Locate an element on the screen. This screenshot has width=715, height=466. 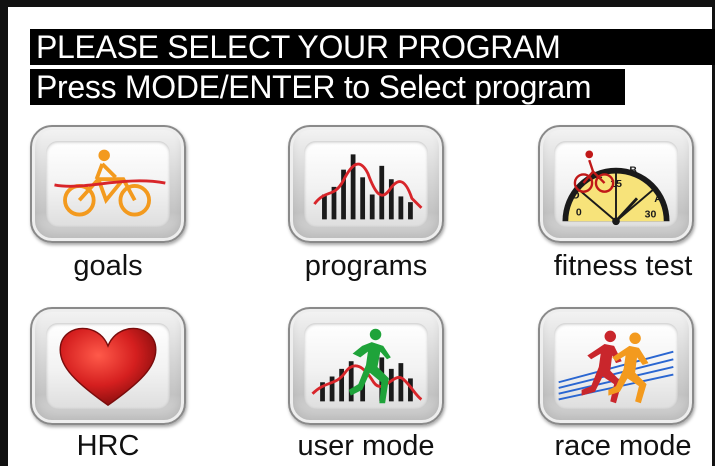
user-mode-button is located at coordinates (366, 366).